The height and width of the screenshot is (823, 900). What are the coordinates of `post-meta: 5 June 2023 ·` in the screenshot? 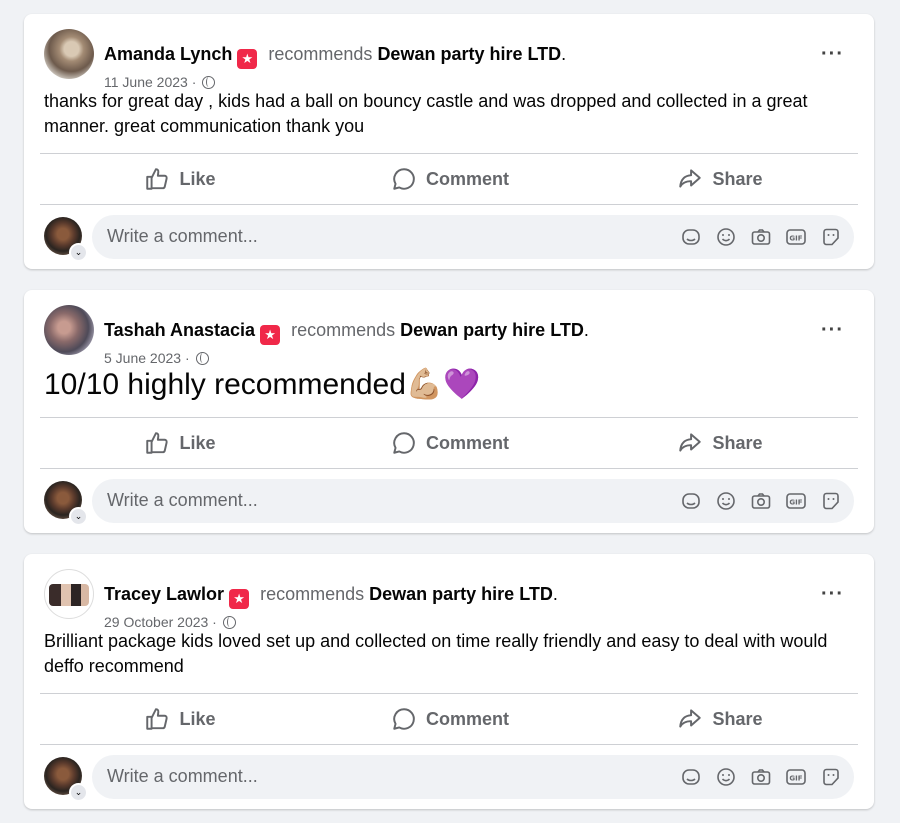 It's located at (156, 358).